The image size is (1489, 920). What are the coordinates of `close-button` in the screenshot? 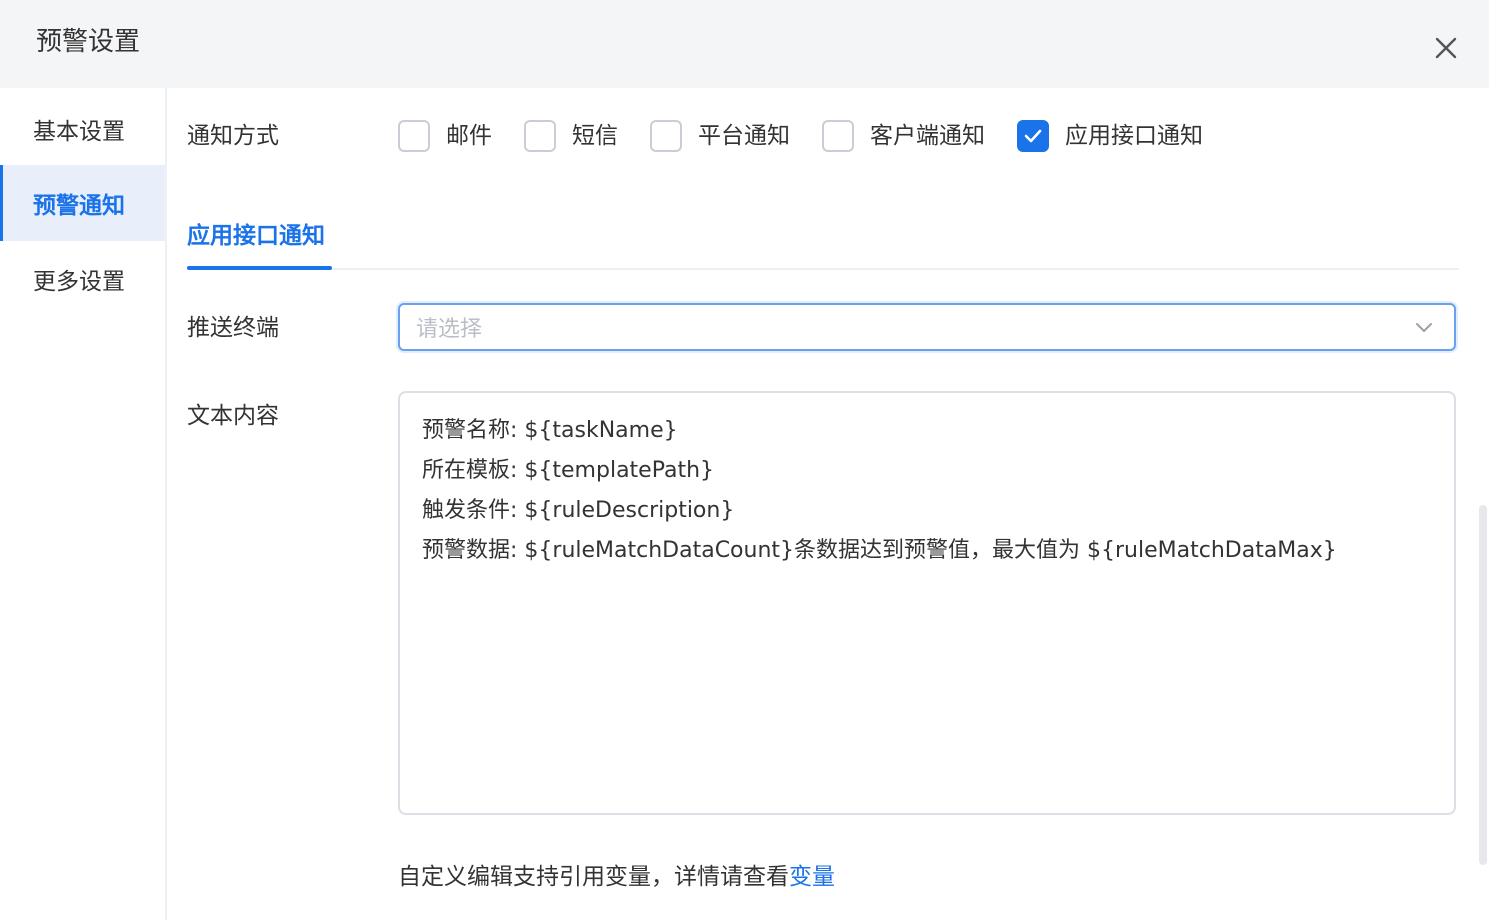 It's located at (1446, 48).